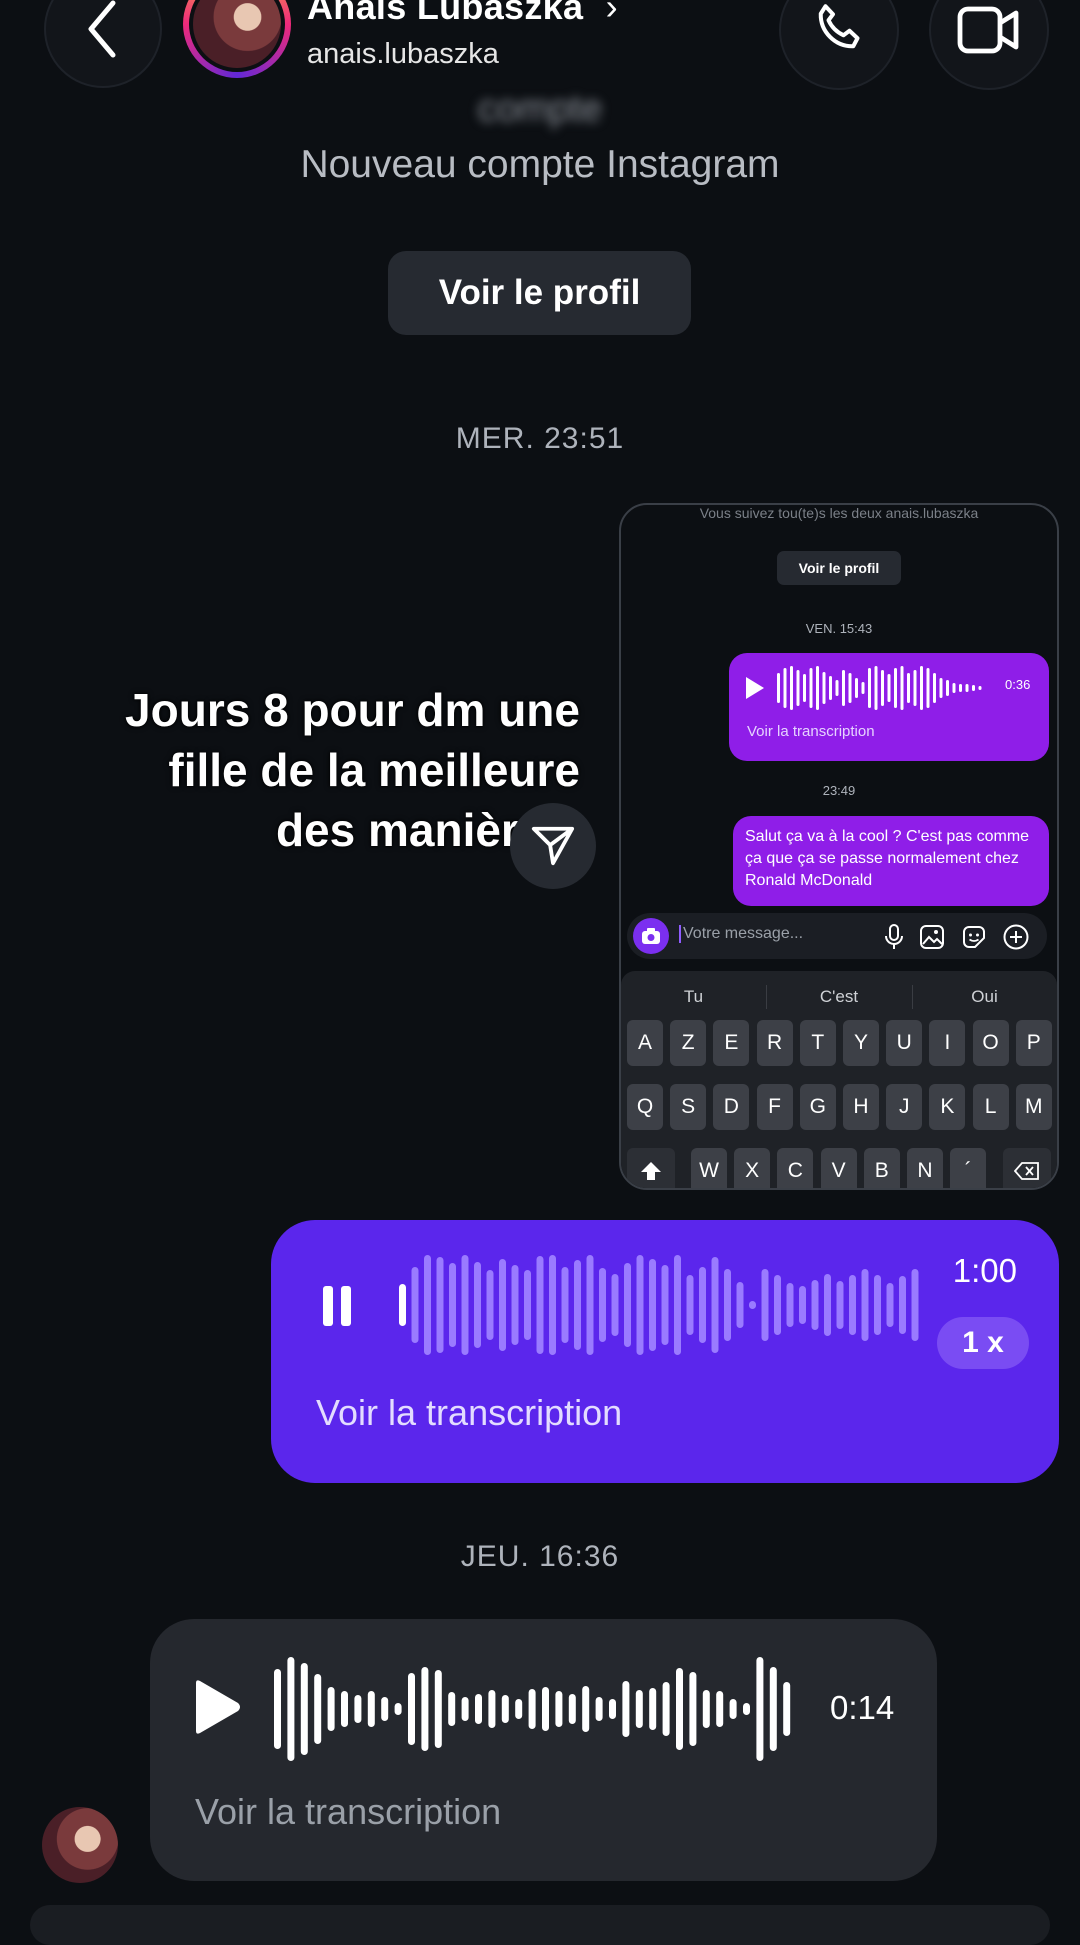 Image resolution: width=1080 pixels, height=1945 pixels. Describe the element at coordinates (693, 996) in the screenshot. I see `suggestion: Tu` at that location.